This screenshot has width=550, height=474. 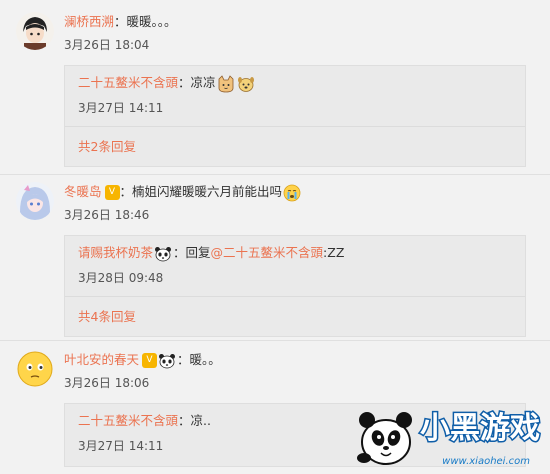 What do you see at coordinates (89, 21) in the screenshot?
I see `username-link: 澜桥西溯` at bounding box center [89, 21].